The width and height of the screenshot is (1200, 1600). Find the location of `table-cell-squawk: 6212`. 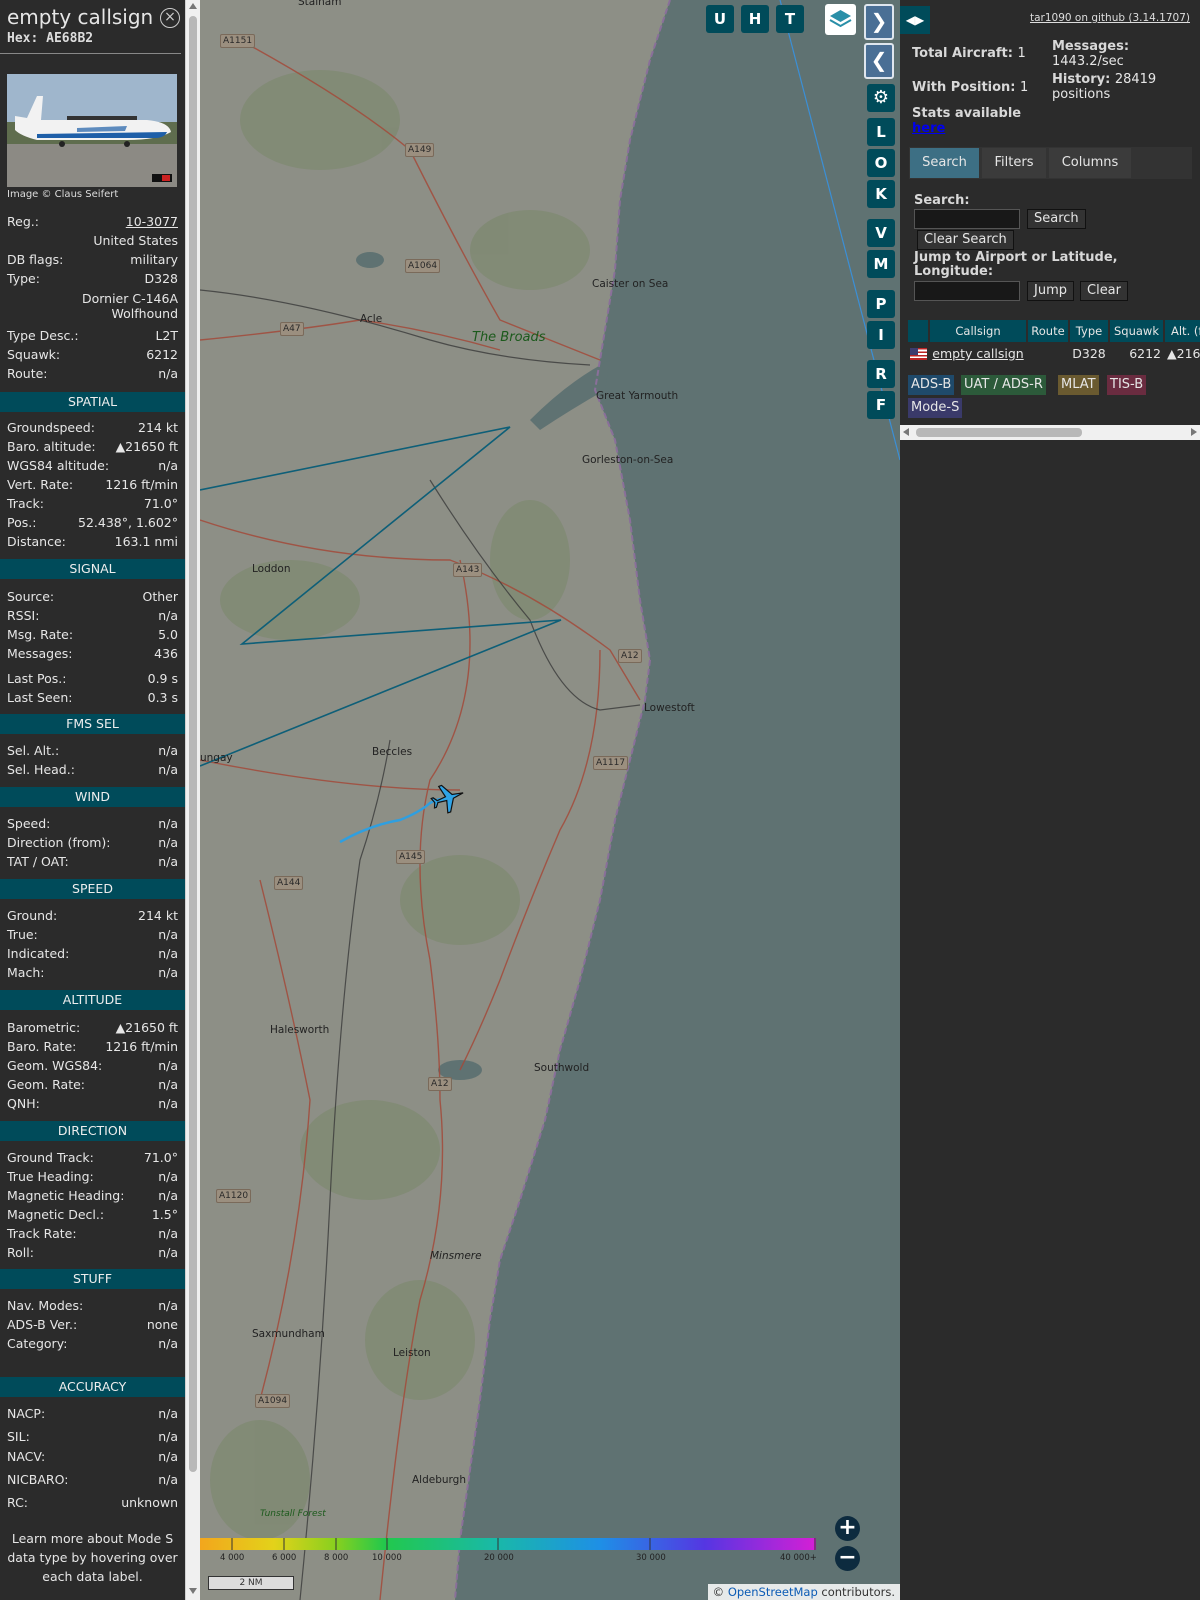

table-cell-squawk: 6212 is located at coordinates (1145, 353).